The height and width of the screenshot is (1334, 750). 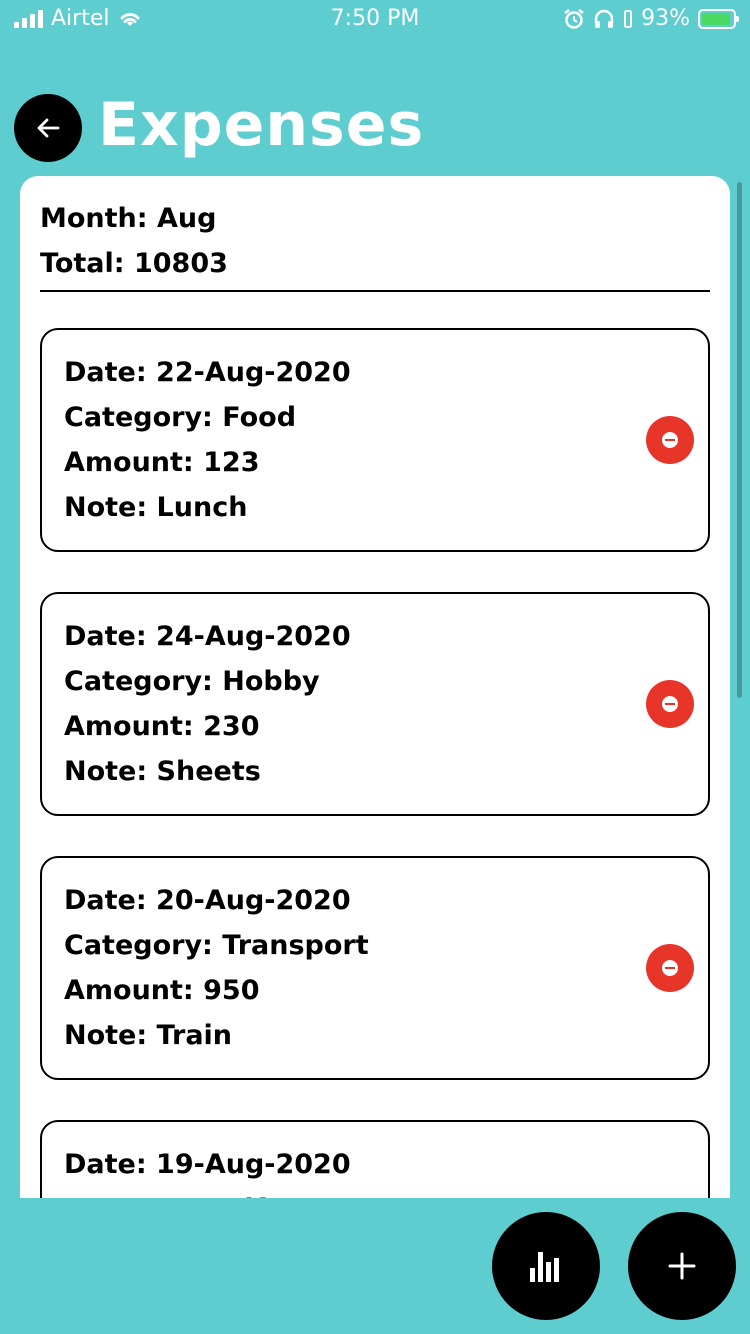 I want to click on expense-date: Date: 20-Aug-2020, so click(x=207, y=900).